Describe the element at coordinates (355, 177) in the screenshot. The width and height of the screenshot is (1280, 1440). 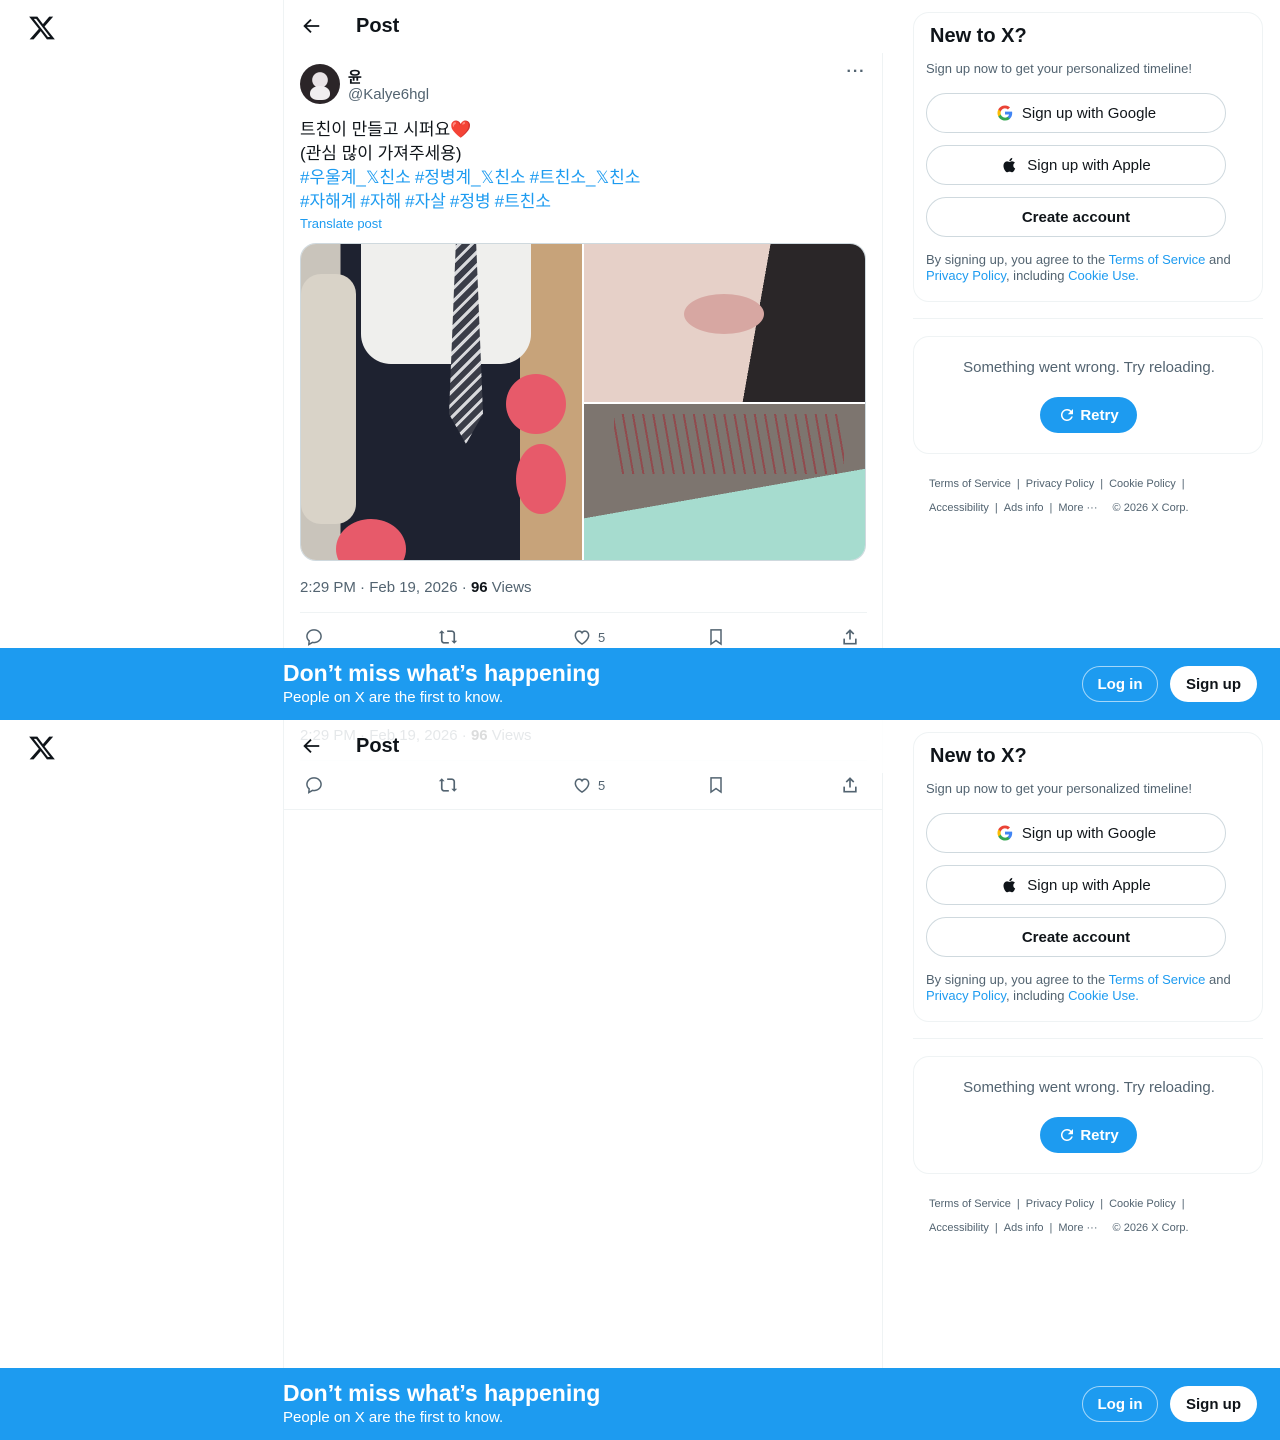
I see `hashtag-link: #우울계_𝕏친소` at that location.